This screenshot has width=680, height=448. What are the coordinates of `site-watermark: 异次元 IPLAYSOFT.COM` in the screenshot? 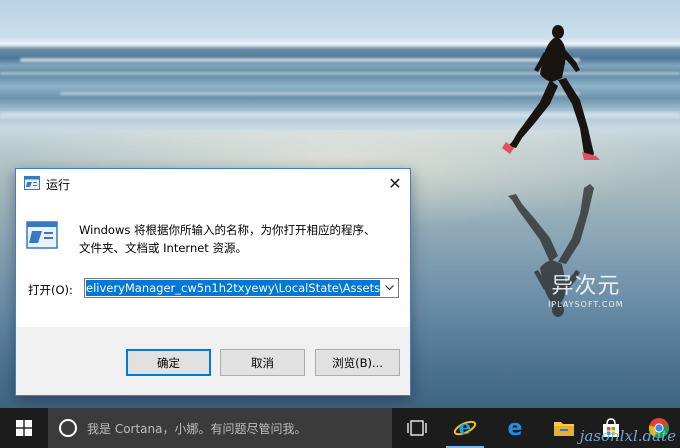 It's located at (586, 288).